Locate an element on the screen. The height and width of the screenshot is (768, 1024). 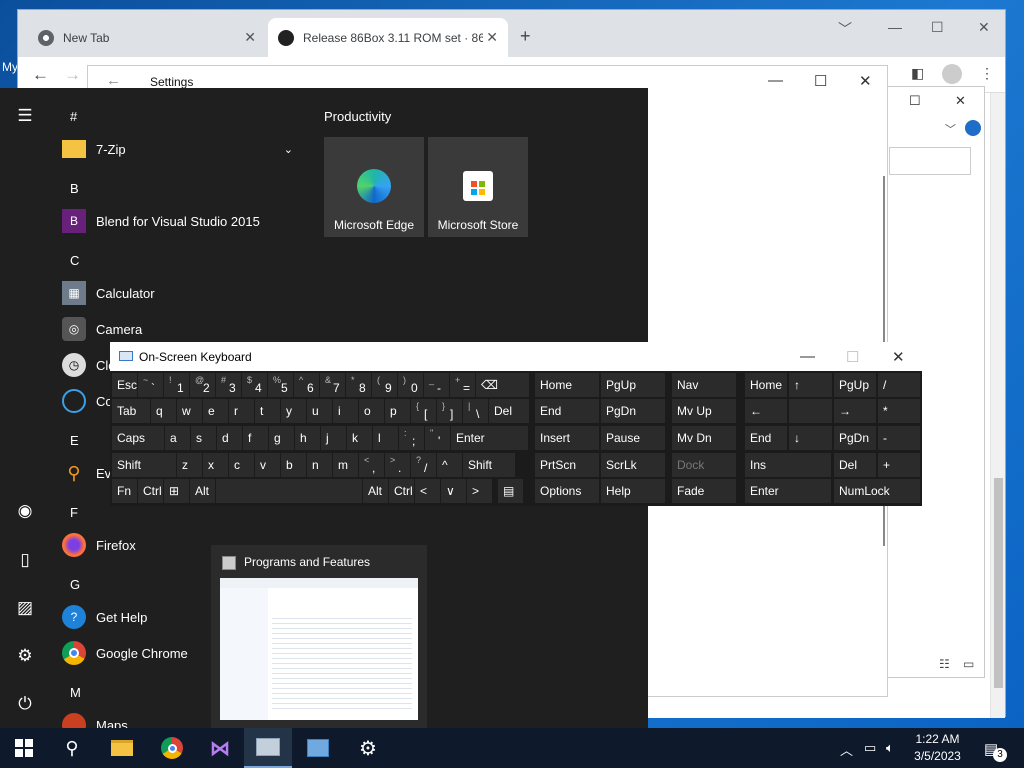
key-symbol is located at coordinates (289, 491).